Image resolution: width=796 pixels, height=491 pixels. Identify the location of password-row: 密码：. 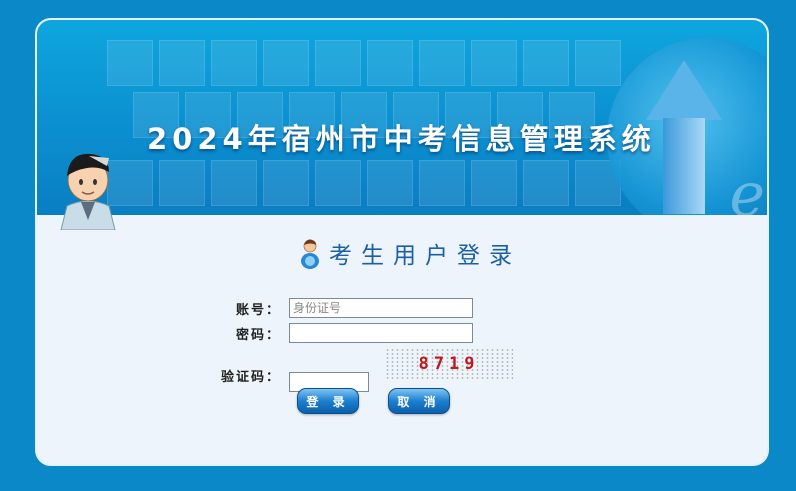
(255, 333).